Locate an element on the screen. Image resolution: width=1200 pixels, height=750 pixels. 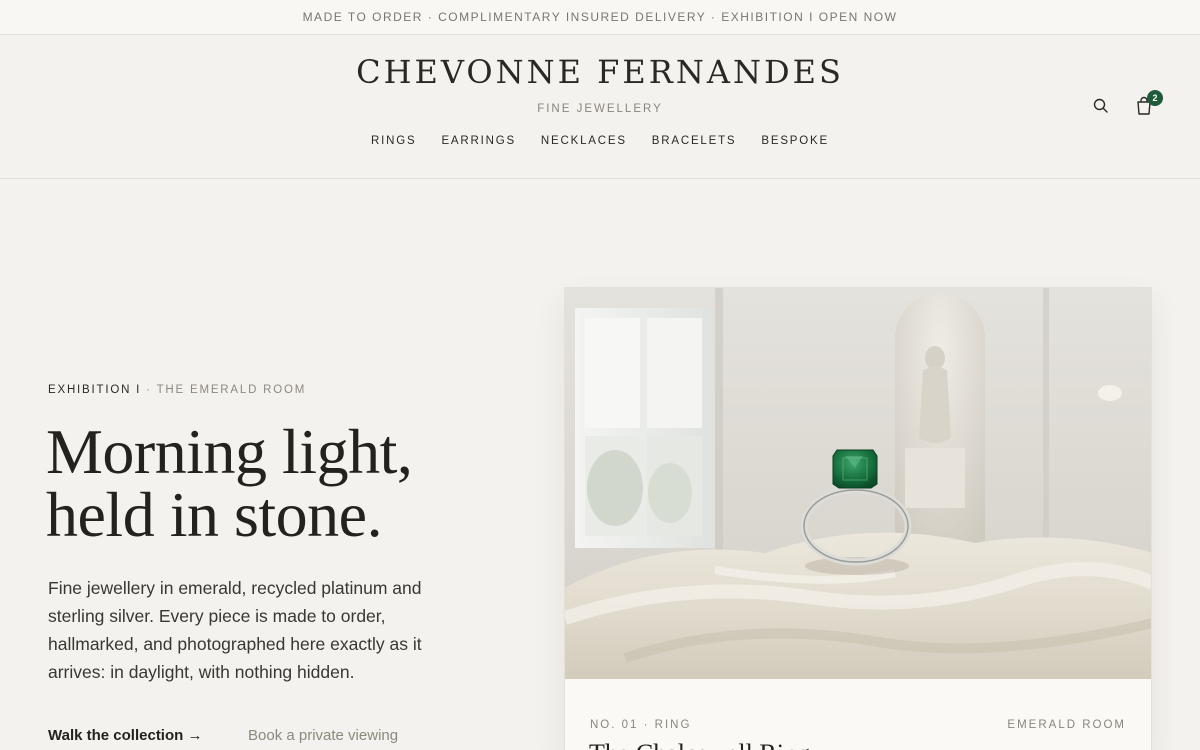
eyebrow-room: · THE EMERALD ROOM is located at coordinates (226, 390).